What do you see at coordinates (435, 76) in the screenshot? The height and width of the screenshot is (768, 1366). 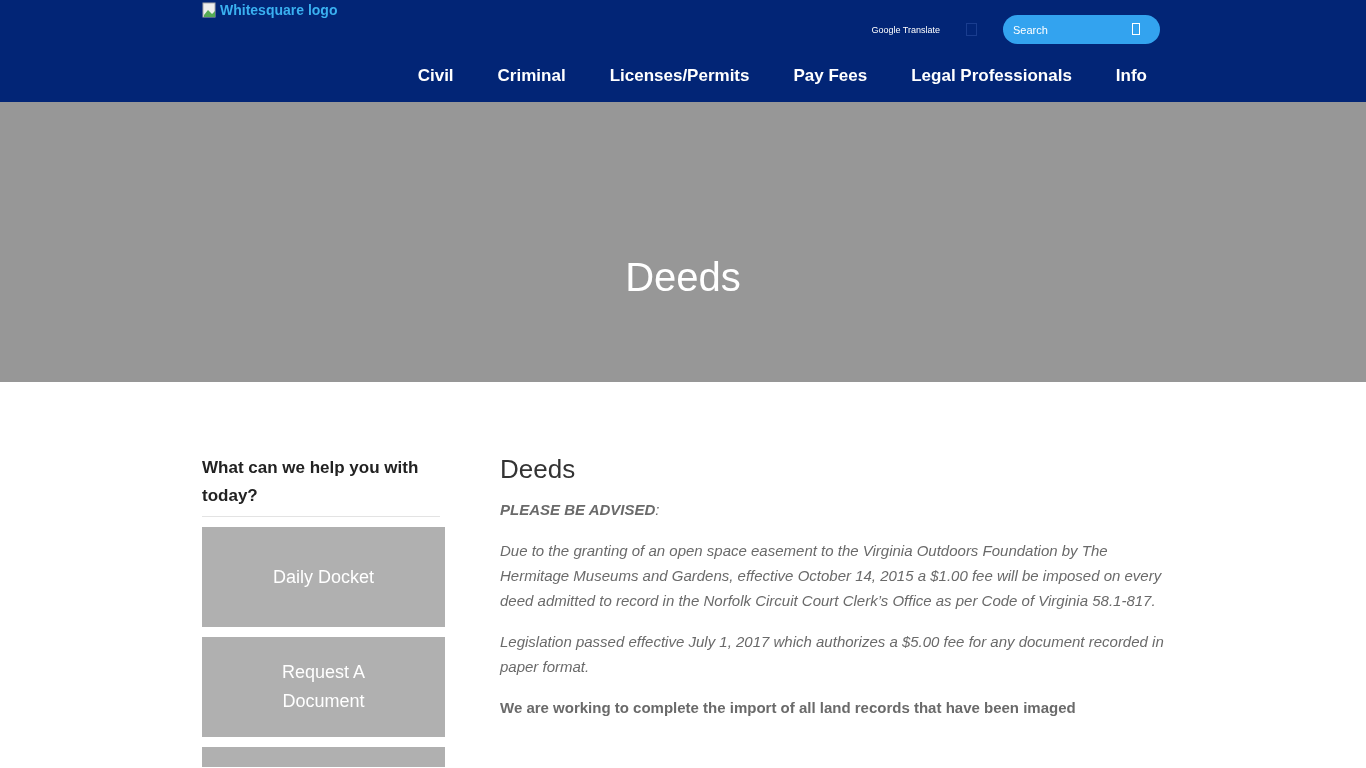 I see `nav-link: Civil` at bounding box center [435, 76].